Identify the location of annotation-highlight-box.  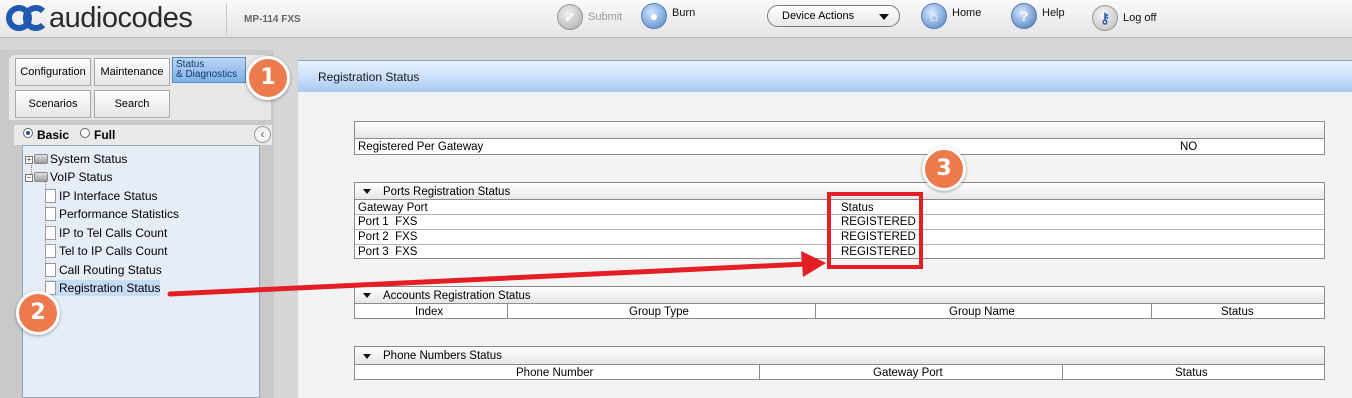
(875, 230).